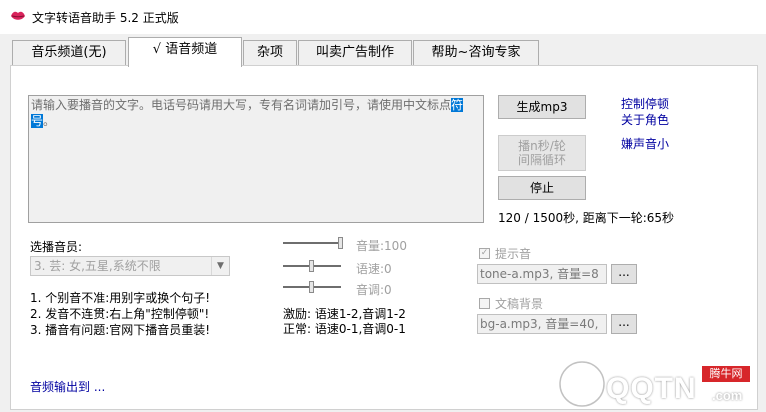  Describe the element at coordinates (311, 266) in the screenshot. I see `speed-slider-thumb` at that location.